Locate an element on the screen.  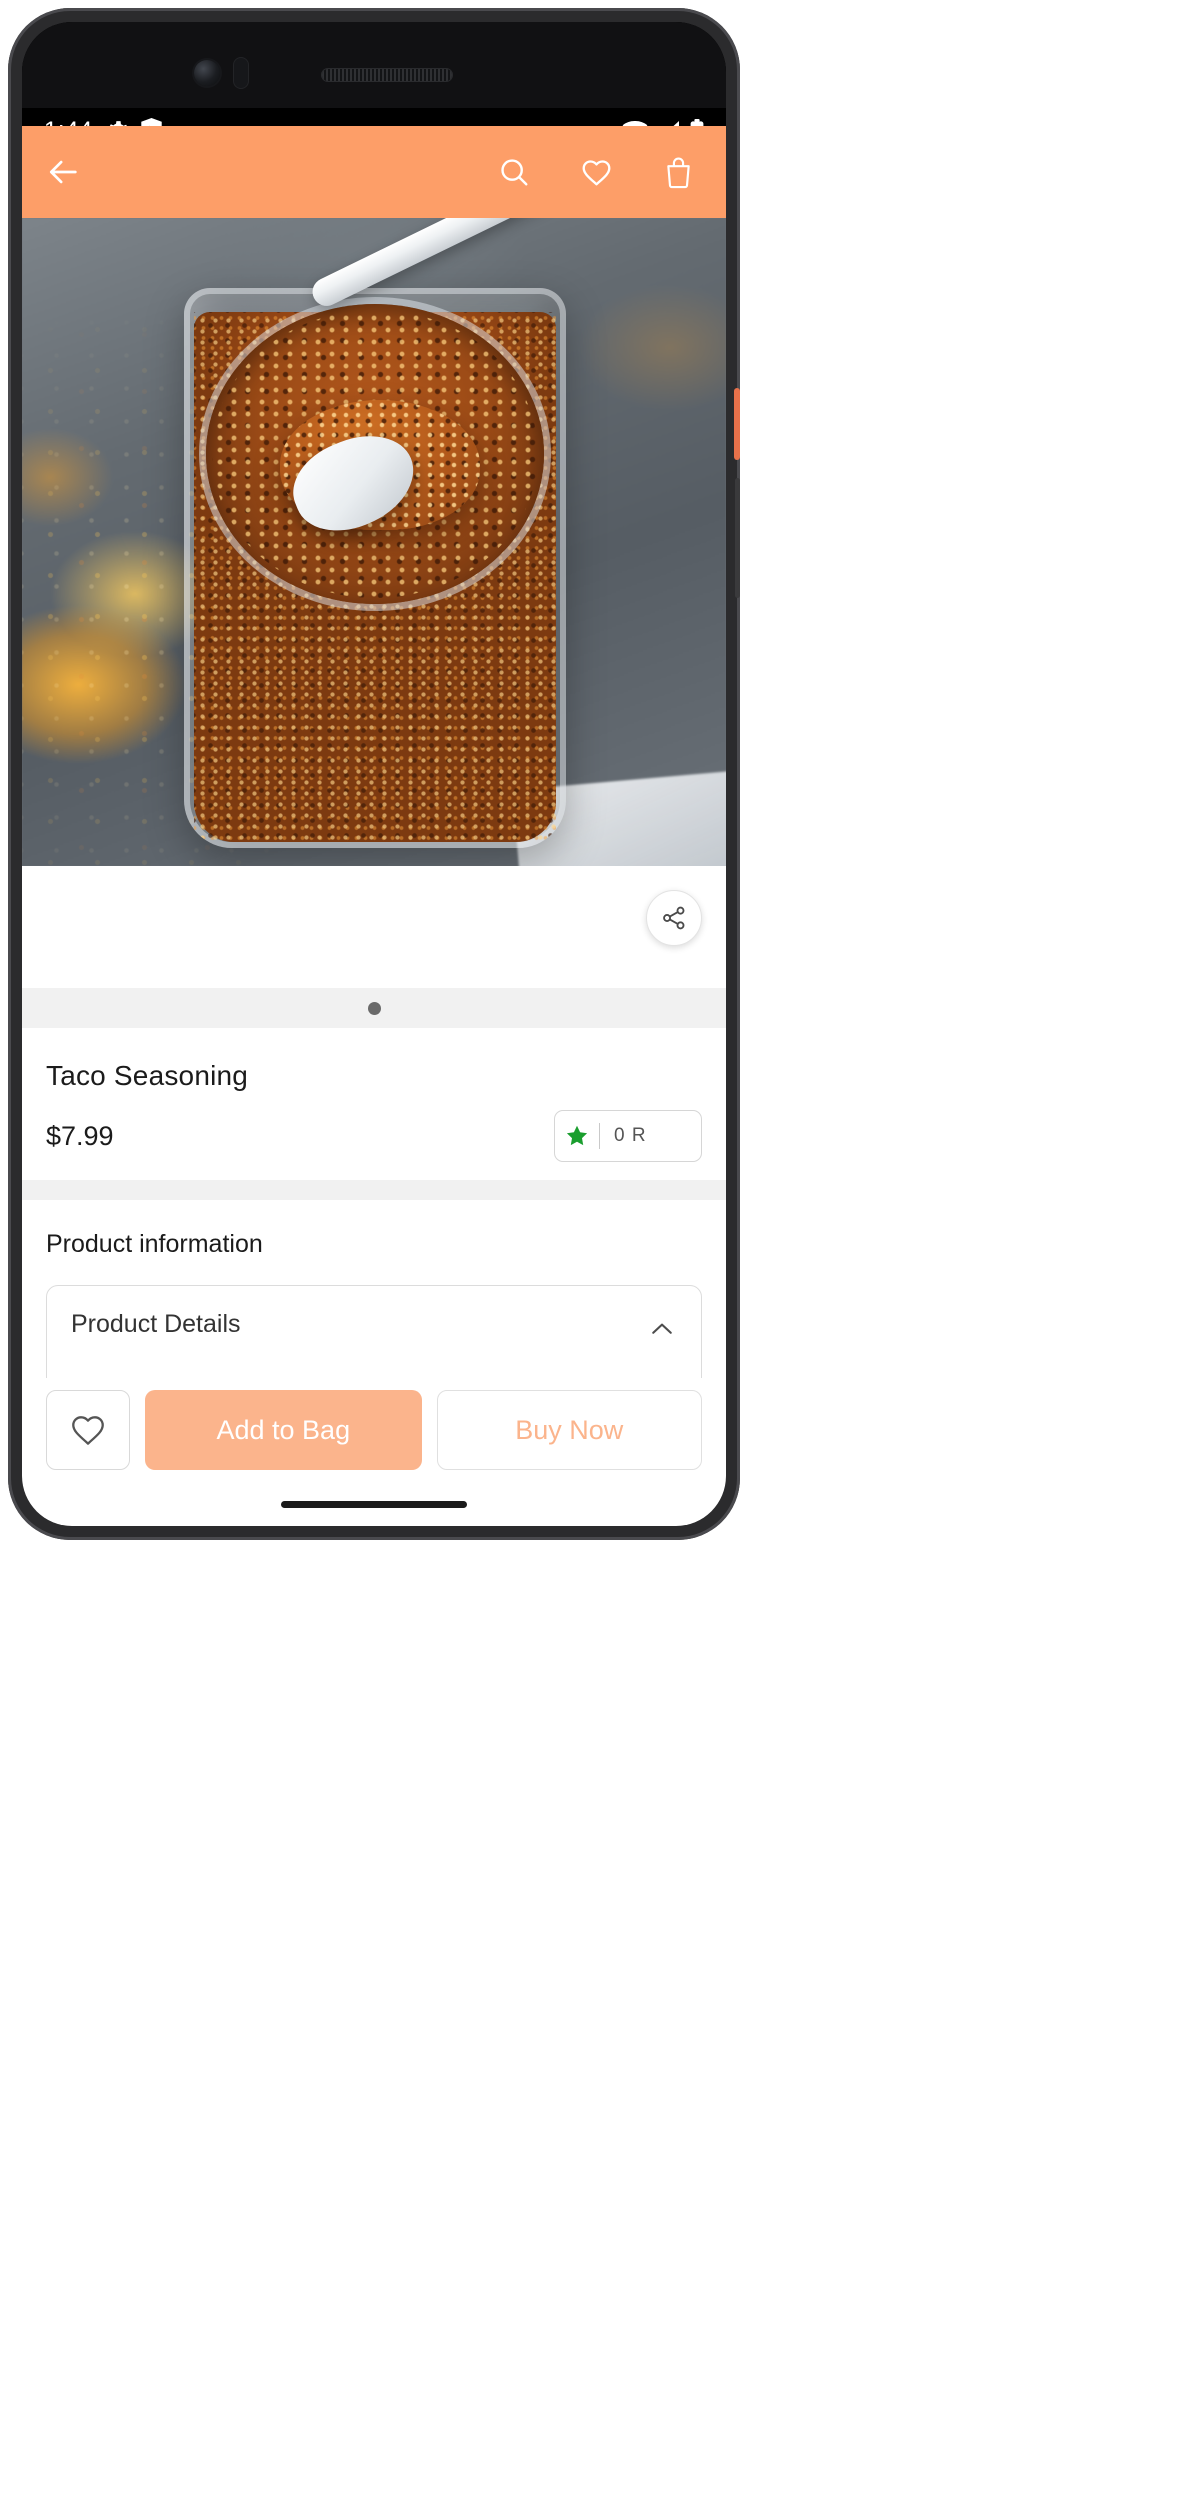
add-to-bag-button: Add to Bag is located at coordinates (283, 1430).